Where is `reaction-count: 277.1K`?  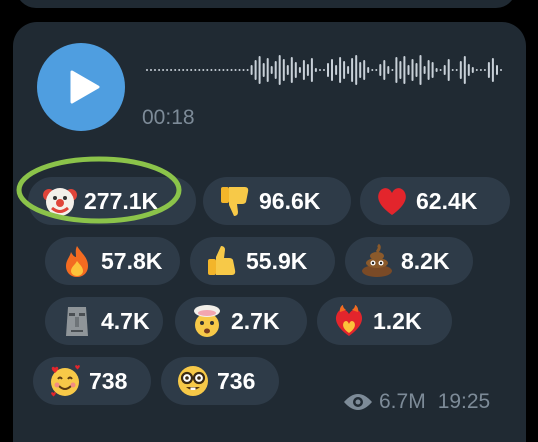
reaction-count: 277.1K is located at coordinates (121, 200).